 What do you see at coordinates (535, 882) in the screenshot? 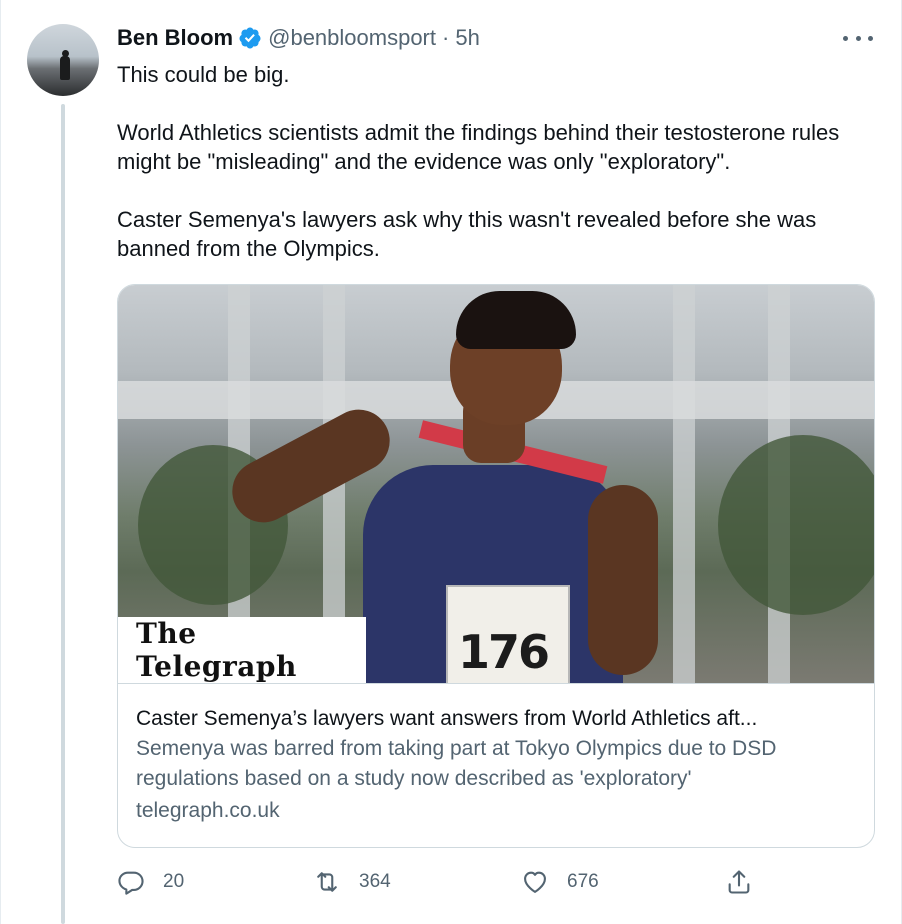
I see `heart-icon` at bounding box center [535, 882].